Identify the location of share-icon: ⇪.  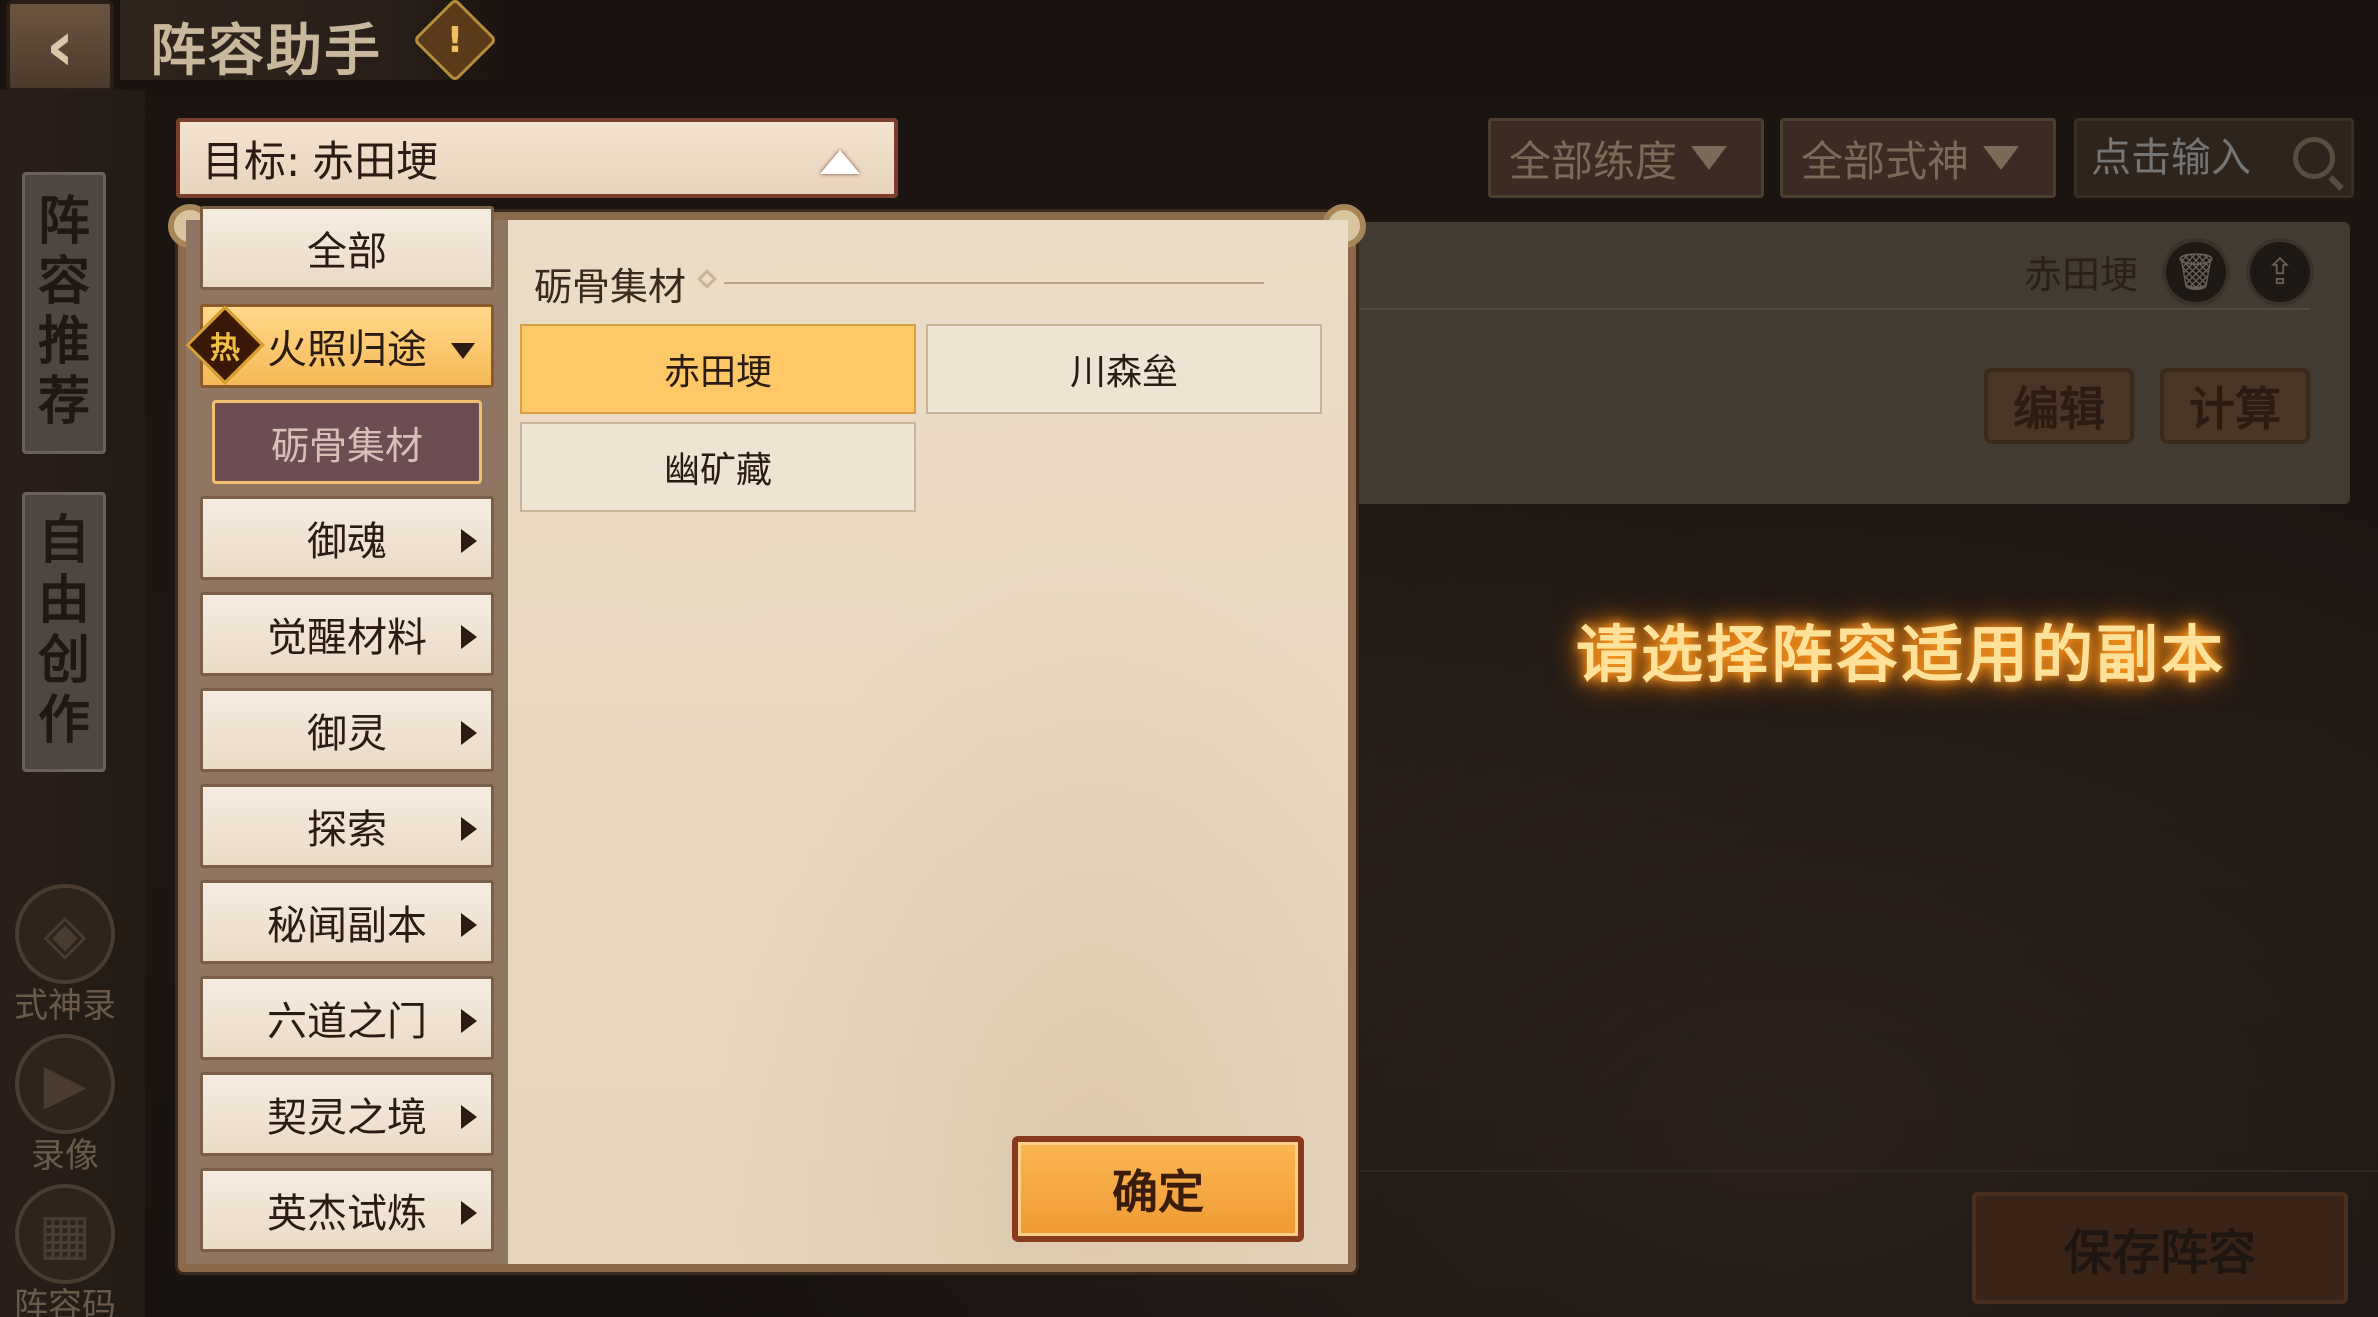
(2280, 272).